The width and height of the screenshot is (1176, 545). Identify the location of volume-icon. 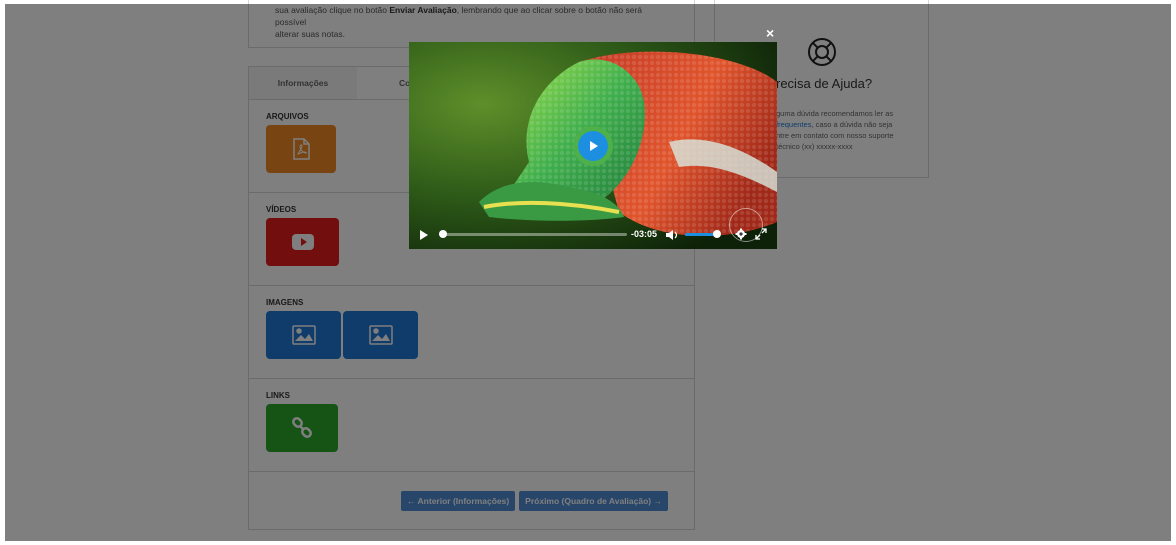
(672, 235).